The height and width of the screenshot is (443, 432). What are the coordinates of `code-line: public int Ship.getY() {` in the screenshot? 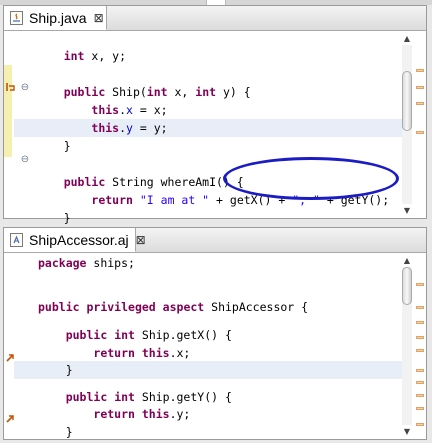 It's located at (208, 397).